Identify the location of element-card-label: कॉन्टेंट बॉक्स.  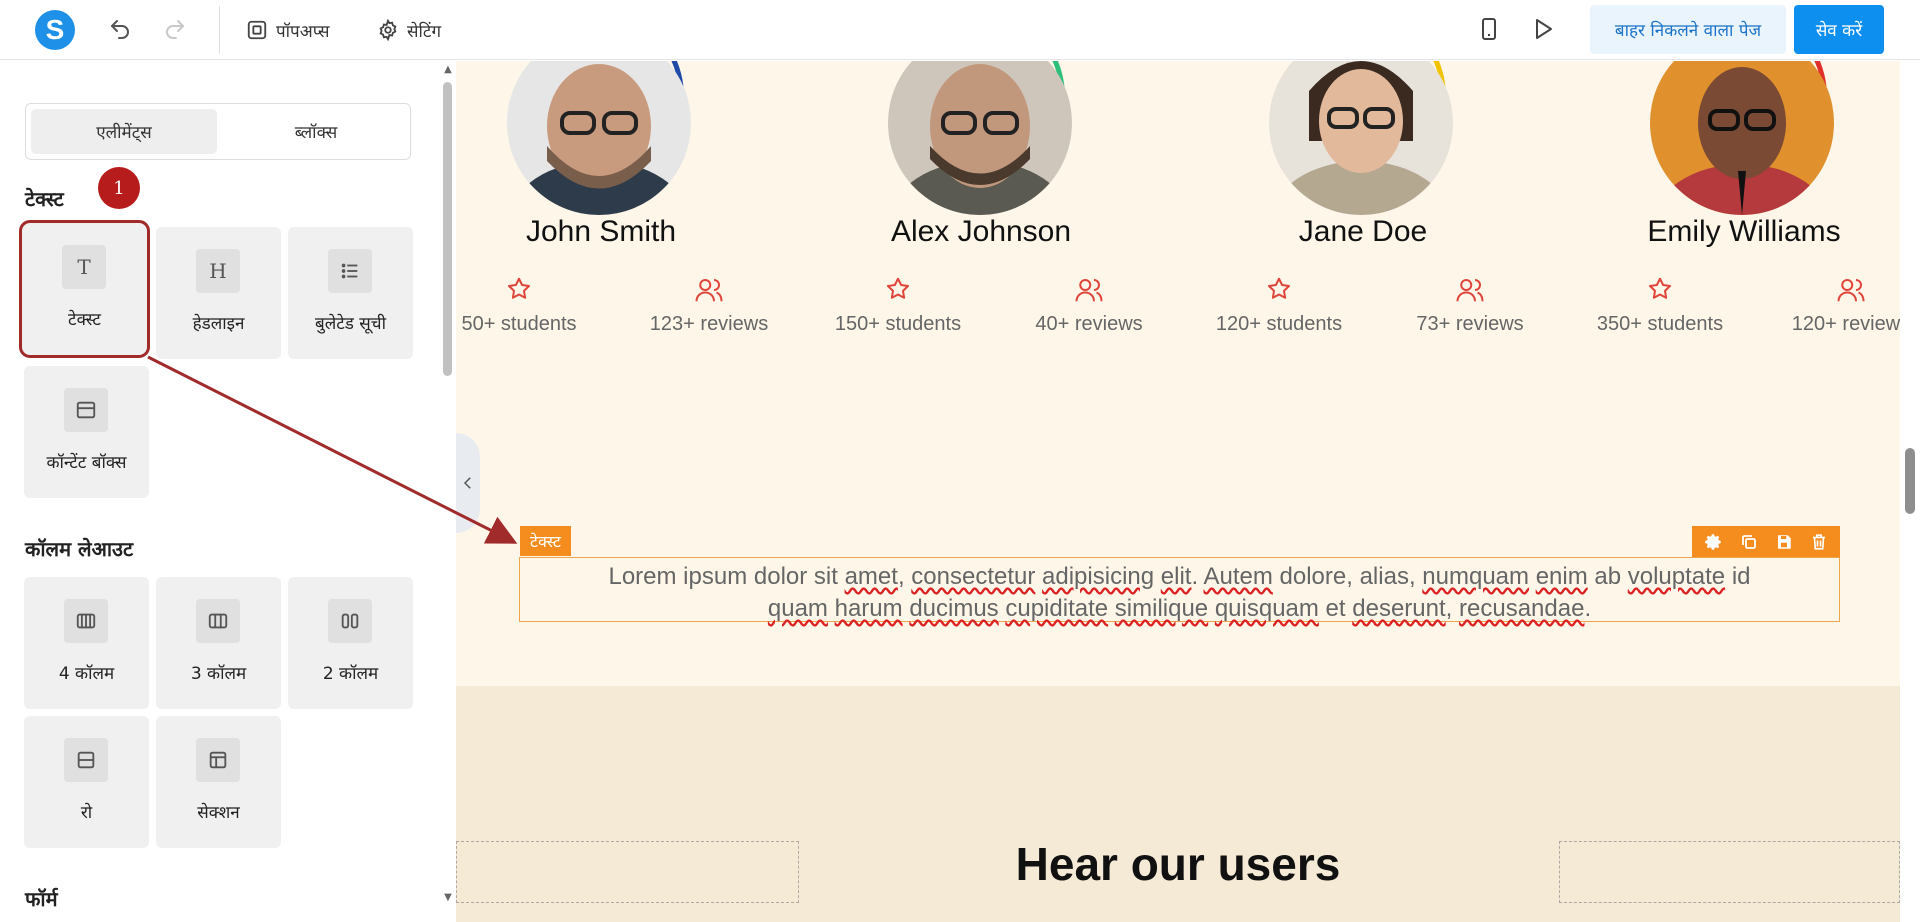
(86, 463).